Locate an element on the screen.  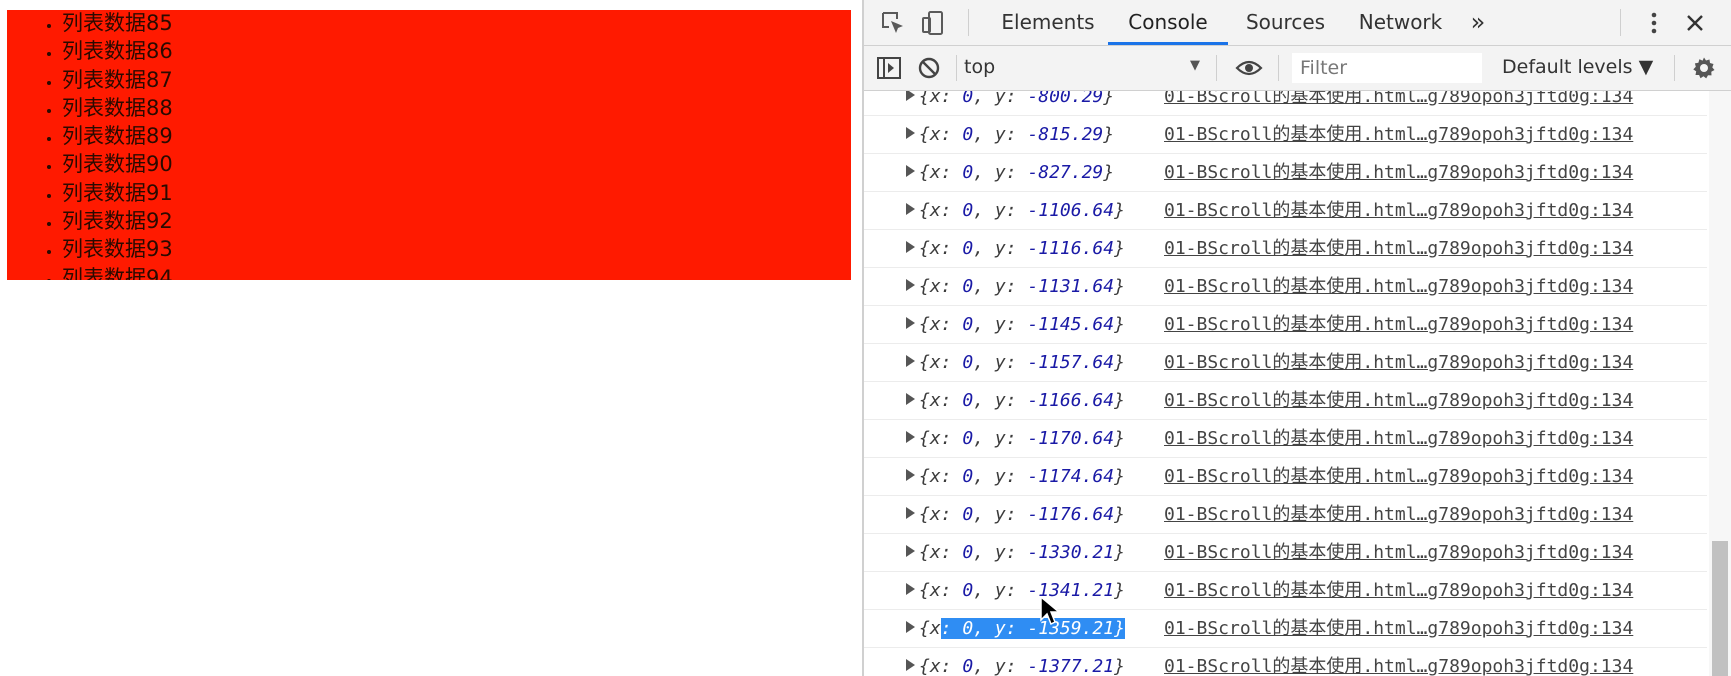
log-levels-dropdown: Default levels ▼ is located at coordinates (1577, 67).